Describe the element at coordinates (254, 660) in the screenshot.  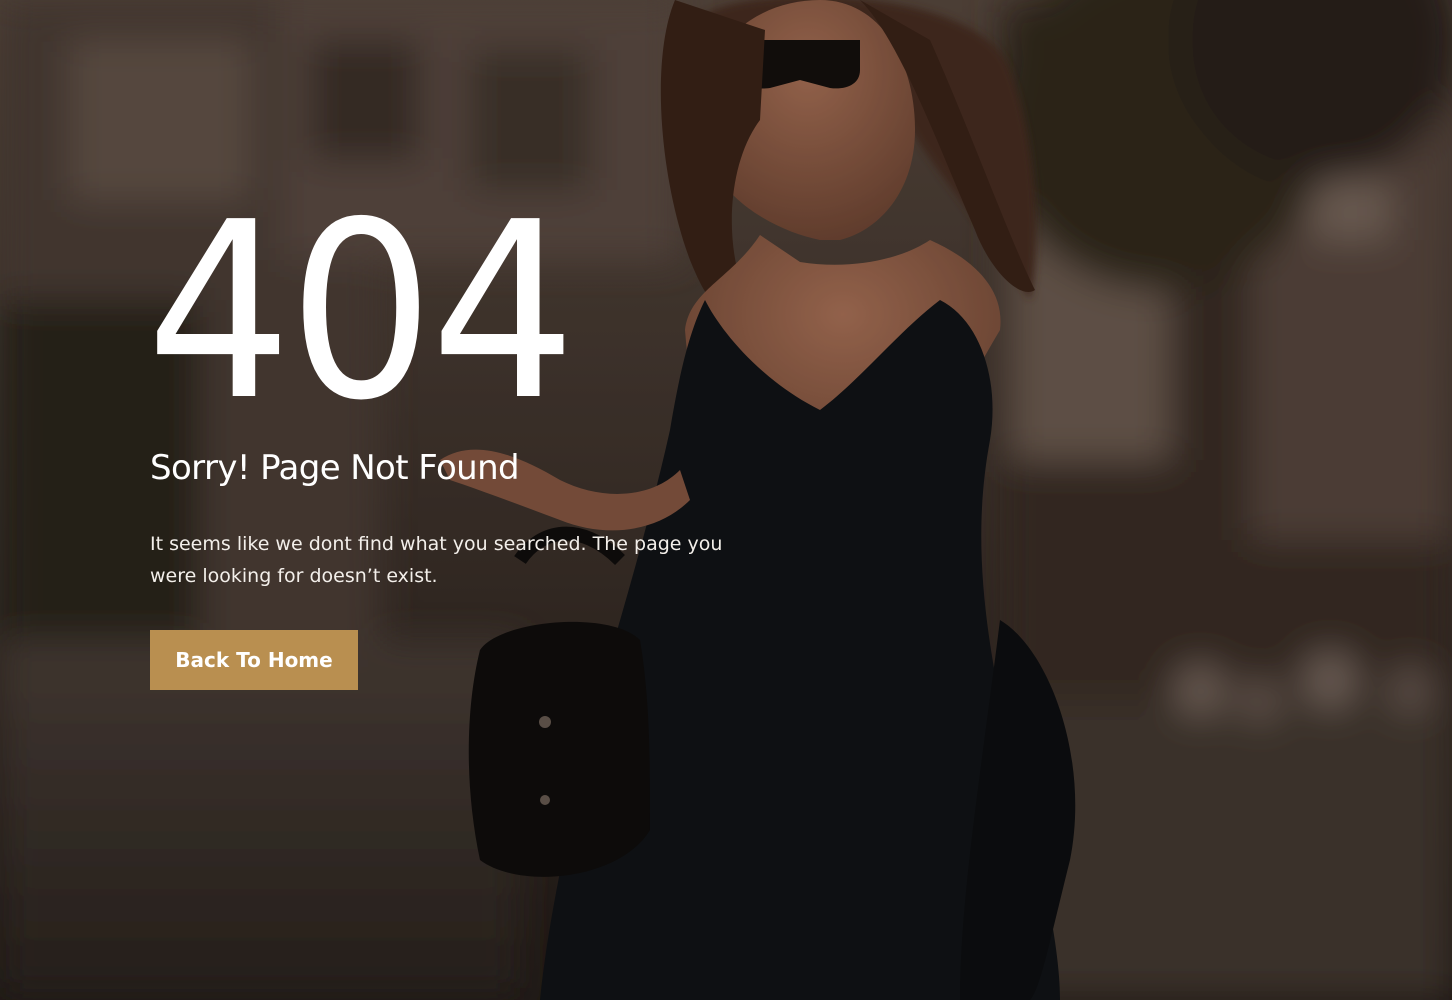
I see `back-to-home-button: Back To Home` at that location.